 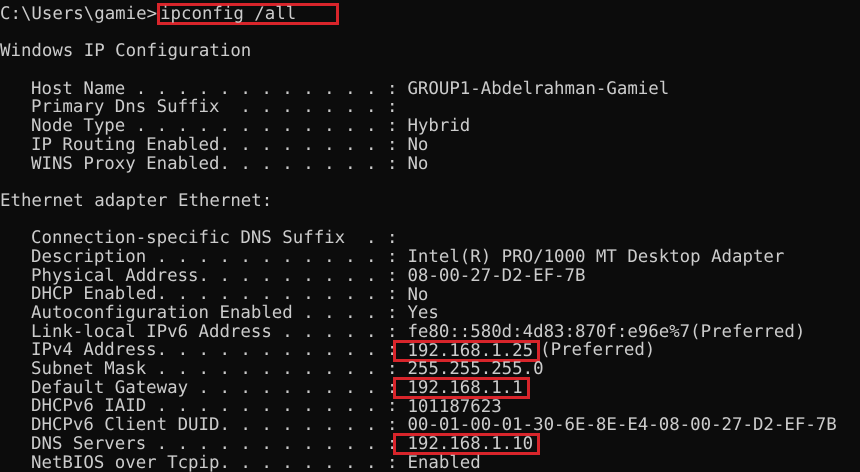 I want to click on entry-value-suffix: (Preferred), so click(x=598, y=350).